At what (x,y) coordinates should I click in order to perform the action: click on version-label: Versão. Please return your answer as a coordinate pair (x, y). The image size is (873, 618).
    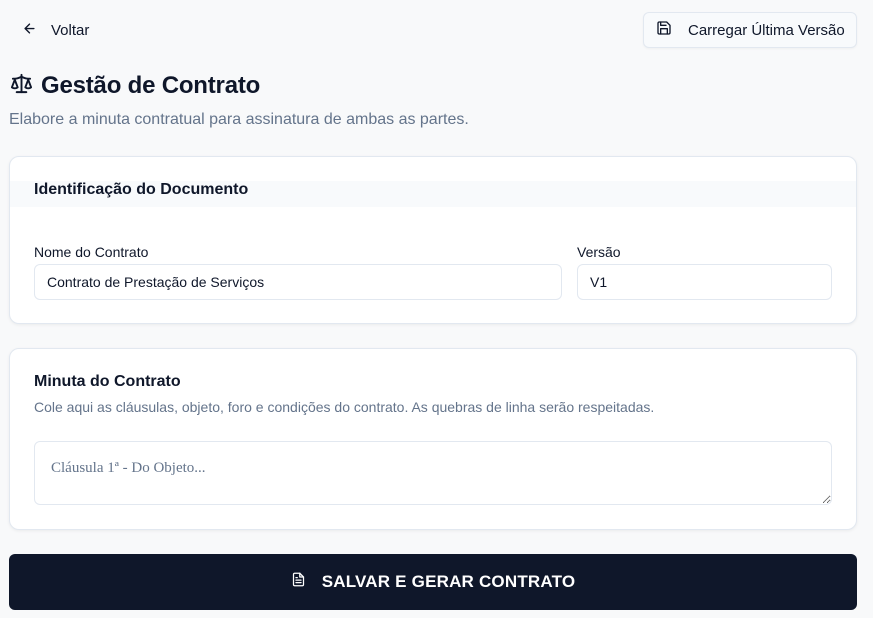
    Looking at the image, I should click on (599, 252).